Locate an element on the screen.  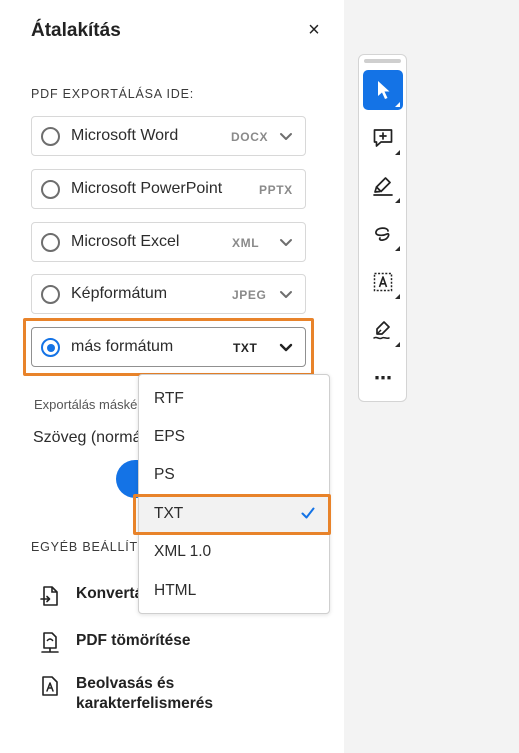
format-option-other: más formátum TXT is located at coordinates (168, 347).